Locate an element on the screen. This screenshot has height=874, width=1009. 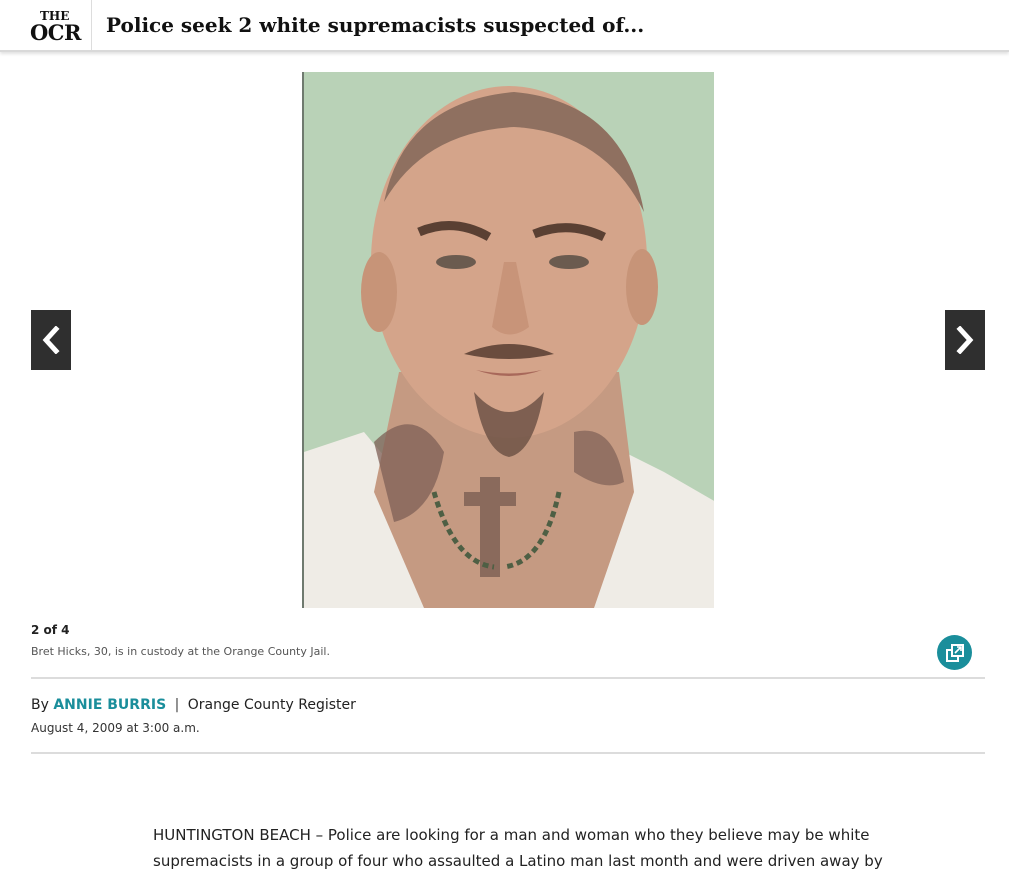
ocr-logo: THE OCR is located at coordinates (46, 25).